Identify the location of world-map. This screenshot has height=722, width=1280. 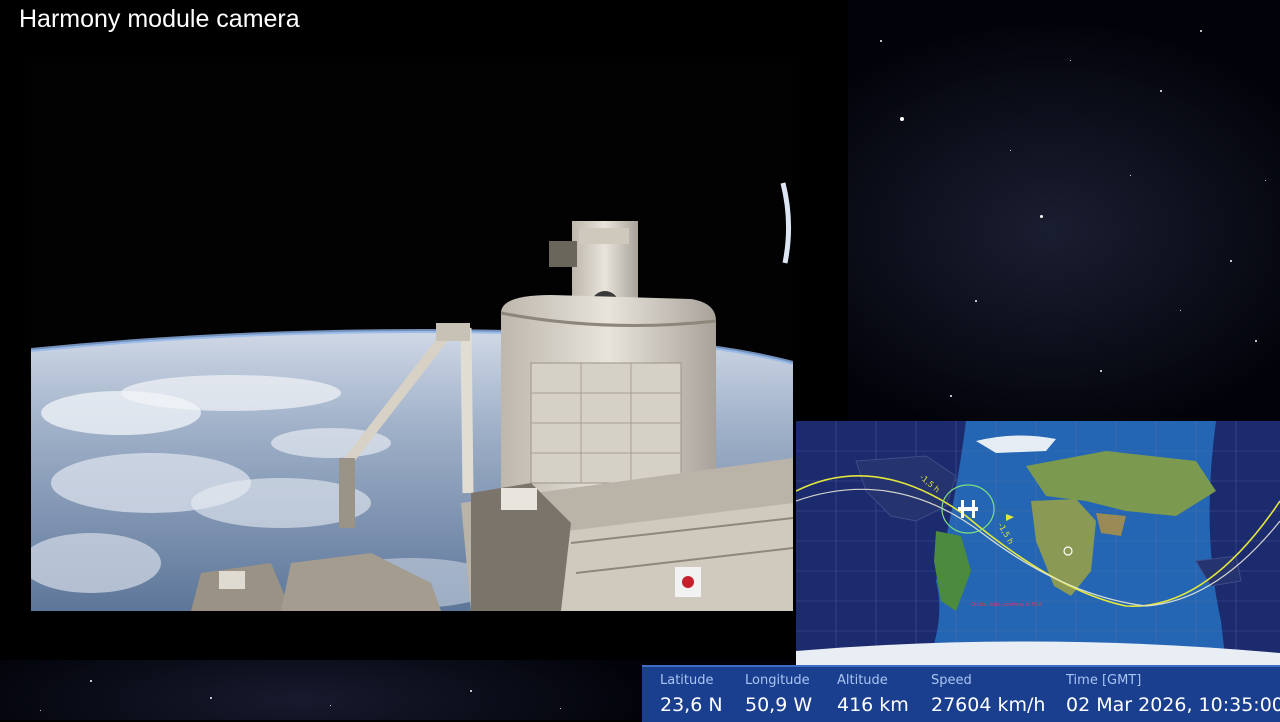
(1038, 543).